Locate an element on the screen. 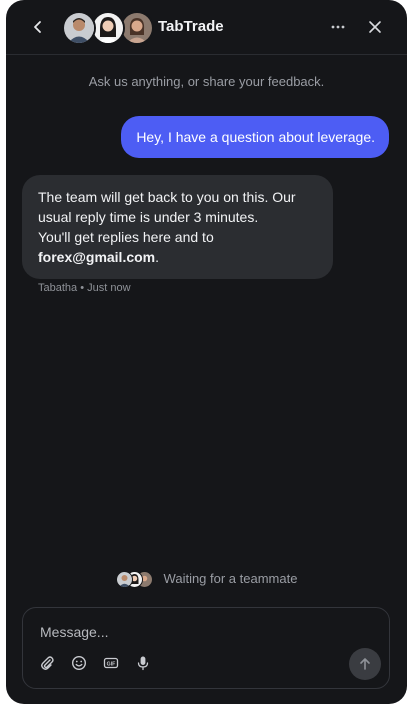 Image resolution: width=413 pixels, height=708 pixels. intro-text: Ask us anything, or share your feedback. is located at coordinates (206, 81).